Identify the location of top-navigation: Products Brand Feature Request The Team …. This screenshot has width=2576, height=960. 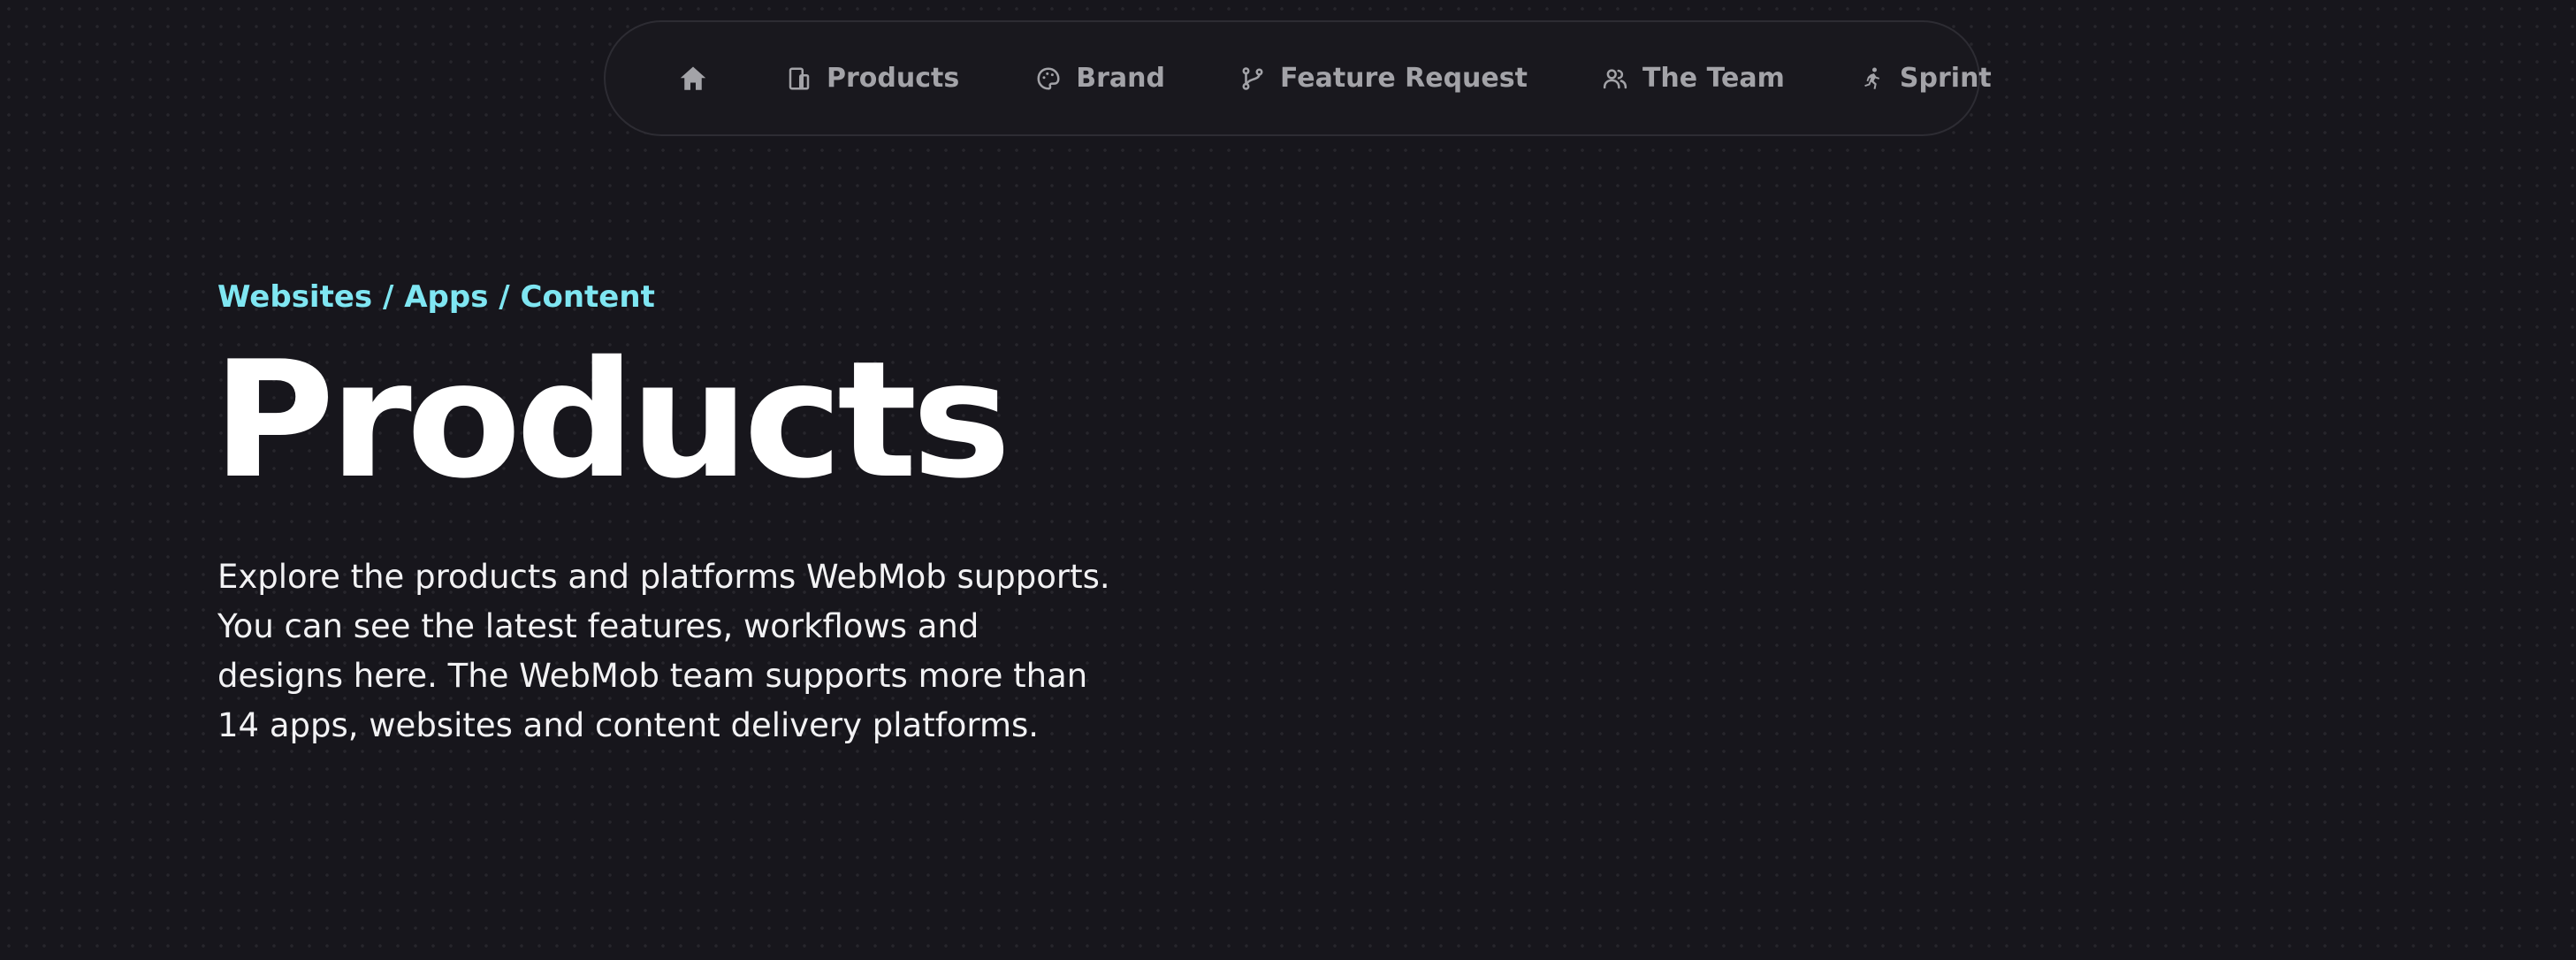
(1298, 78).